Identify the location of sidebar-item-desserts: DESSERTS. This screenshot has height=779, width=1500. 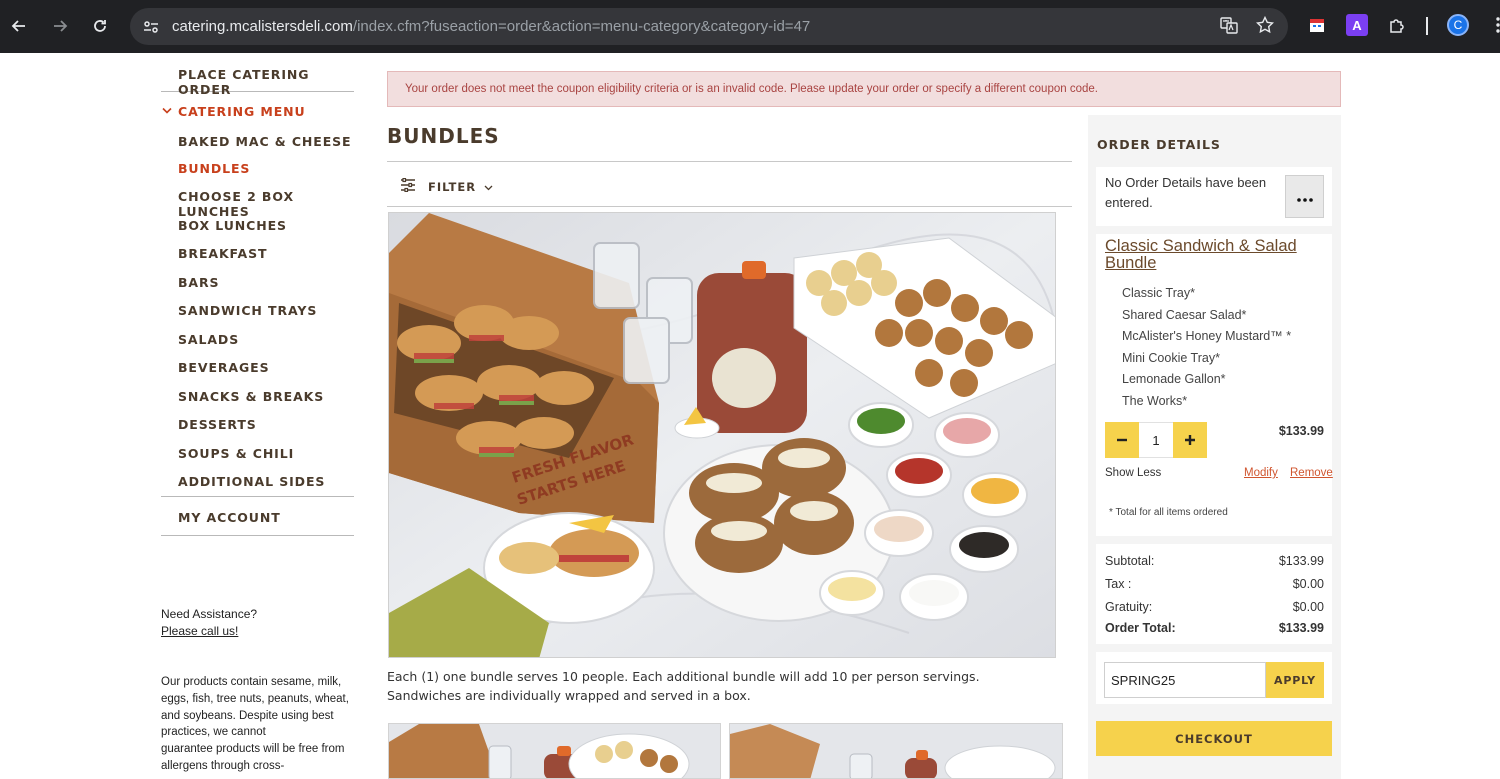
(257, 431).